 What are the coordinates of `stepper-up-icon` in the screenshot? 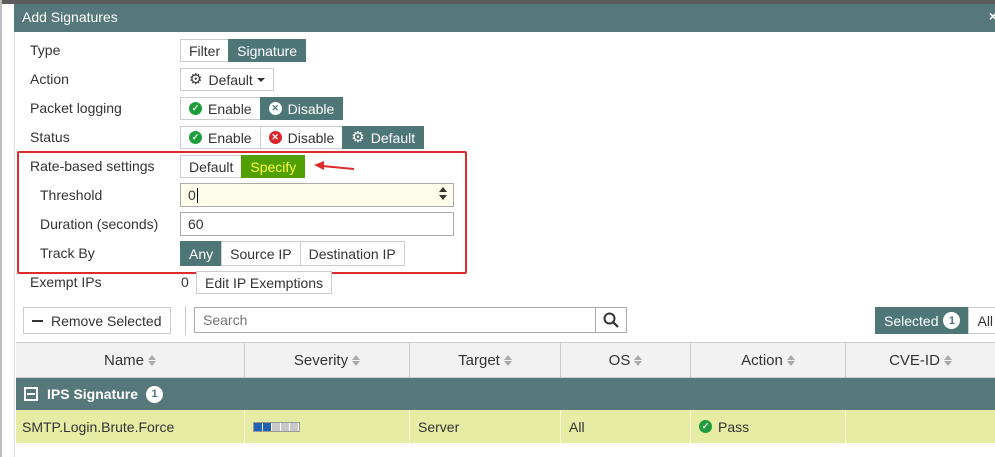 It's located at (443, 189).